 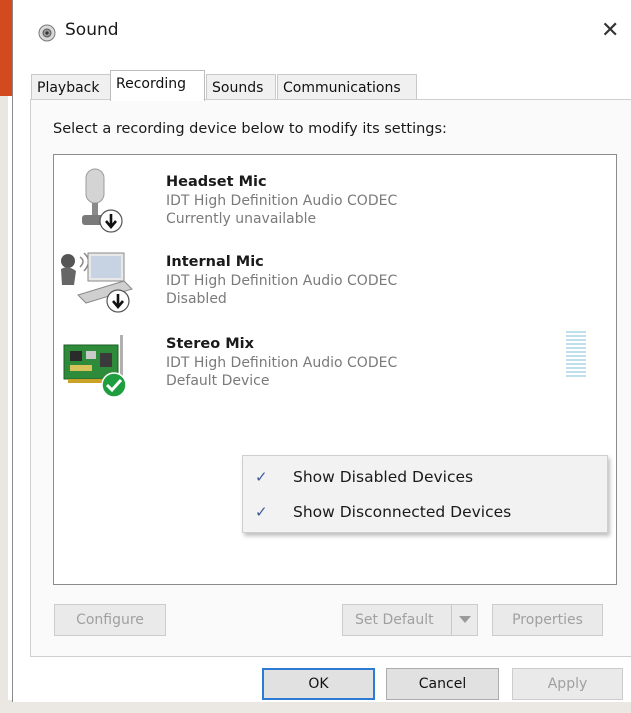 I want to click on tab-communications: Communications, so click(x=347, y=87).